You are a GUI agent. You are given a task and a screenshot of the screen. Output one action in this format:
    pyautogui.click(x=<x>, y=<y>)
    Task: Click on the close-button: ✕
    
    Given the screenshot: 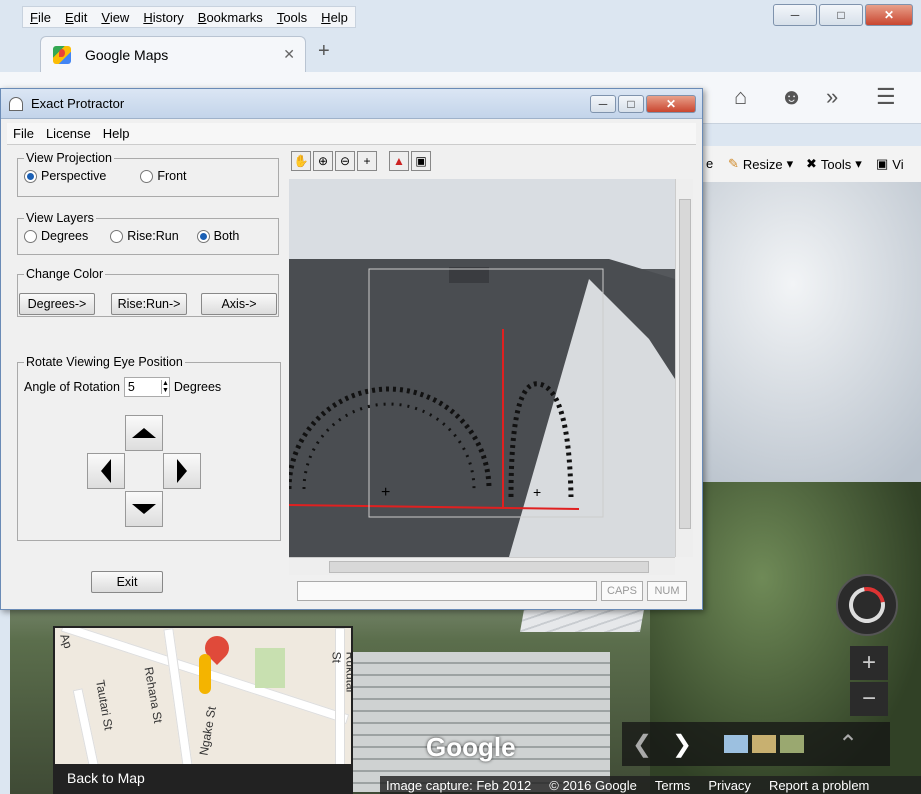 What is the action you would take?
    pyautogui.click(x=889, y=15)
    